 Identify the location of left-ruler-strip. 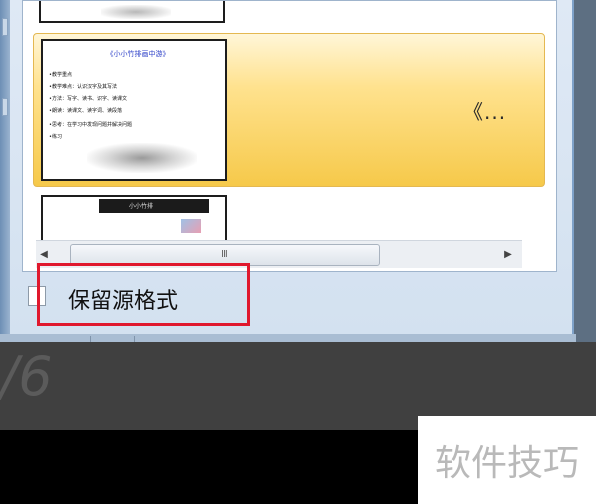
(5, 171).